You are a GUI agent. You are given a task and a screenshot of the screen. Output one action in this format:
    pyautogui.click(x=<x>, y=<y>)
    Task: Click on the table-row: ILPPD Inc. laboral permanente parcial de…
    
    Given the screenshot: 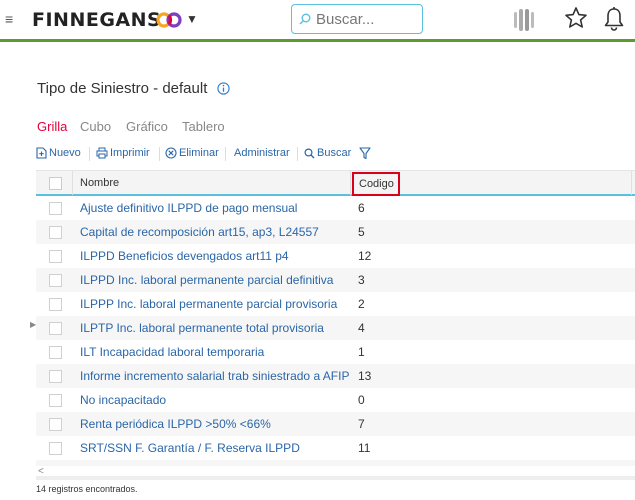 What is the action you would take?
    pyautogui.click(x=335, y=280)
    